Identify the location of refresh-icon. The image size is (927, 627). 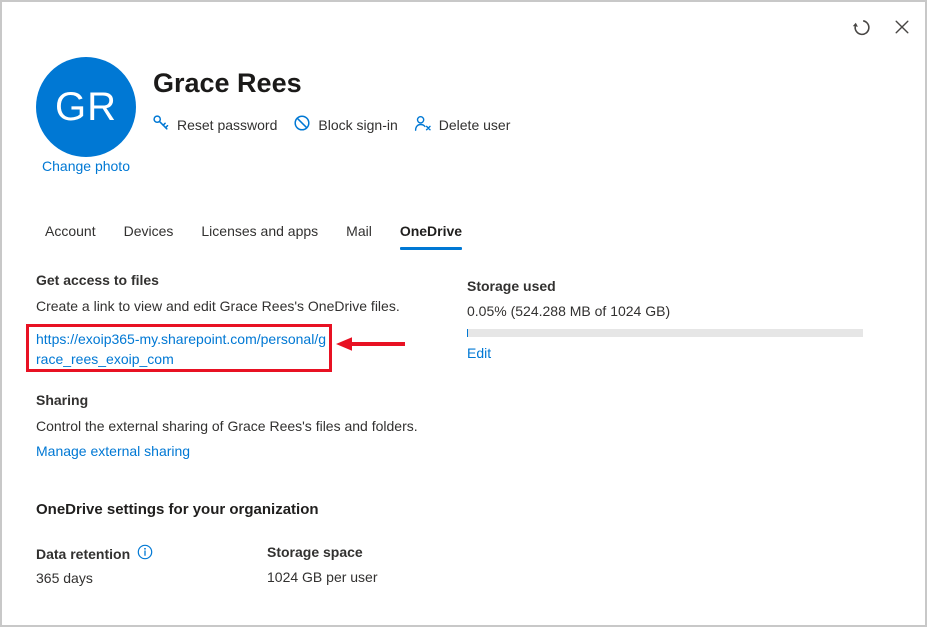
(862, 28).